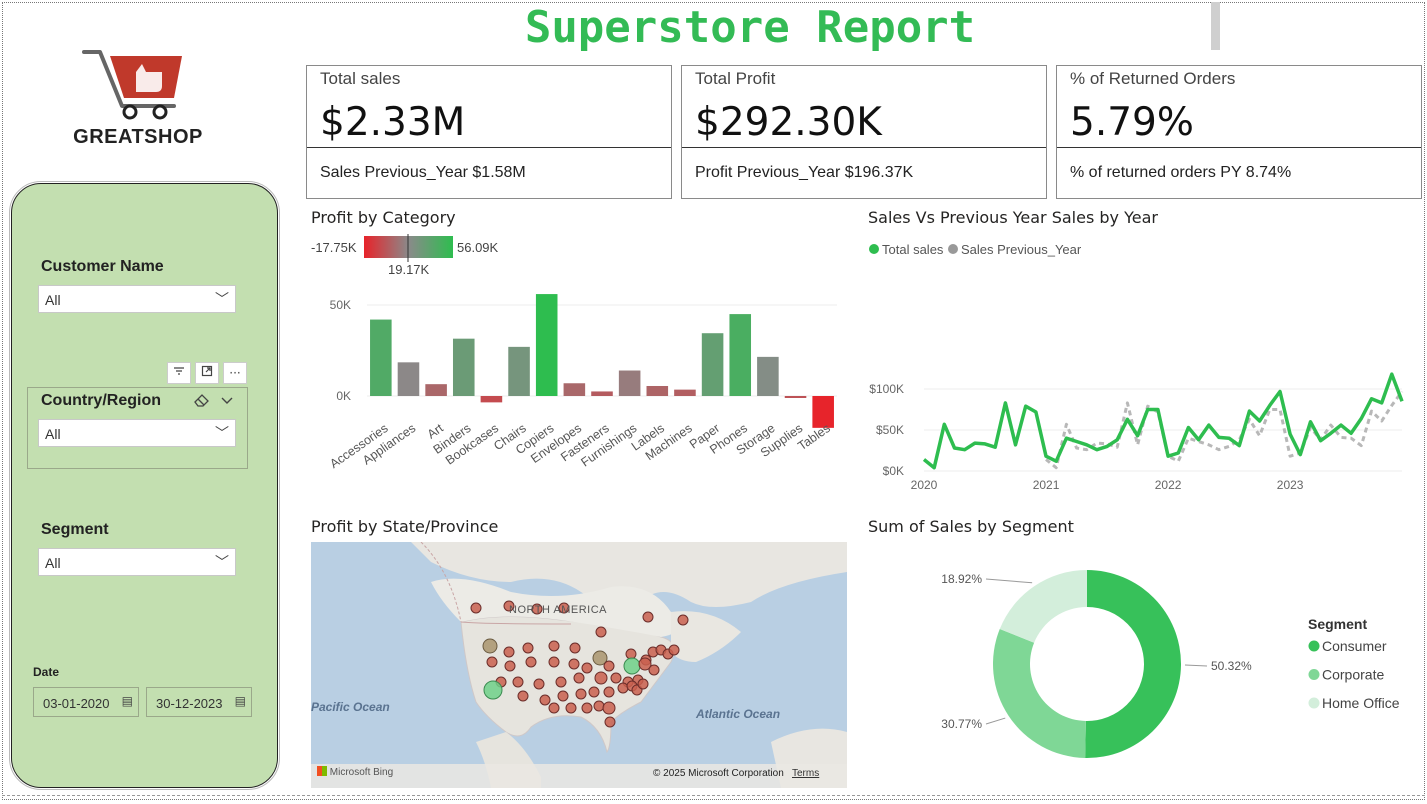 The image size is (1427, 804). What do you see at coordinates (657, 390) in the screenshot?
I see `bar-labels` at bounding box center [657, 390].